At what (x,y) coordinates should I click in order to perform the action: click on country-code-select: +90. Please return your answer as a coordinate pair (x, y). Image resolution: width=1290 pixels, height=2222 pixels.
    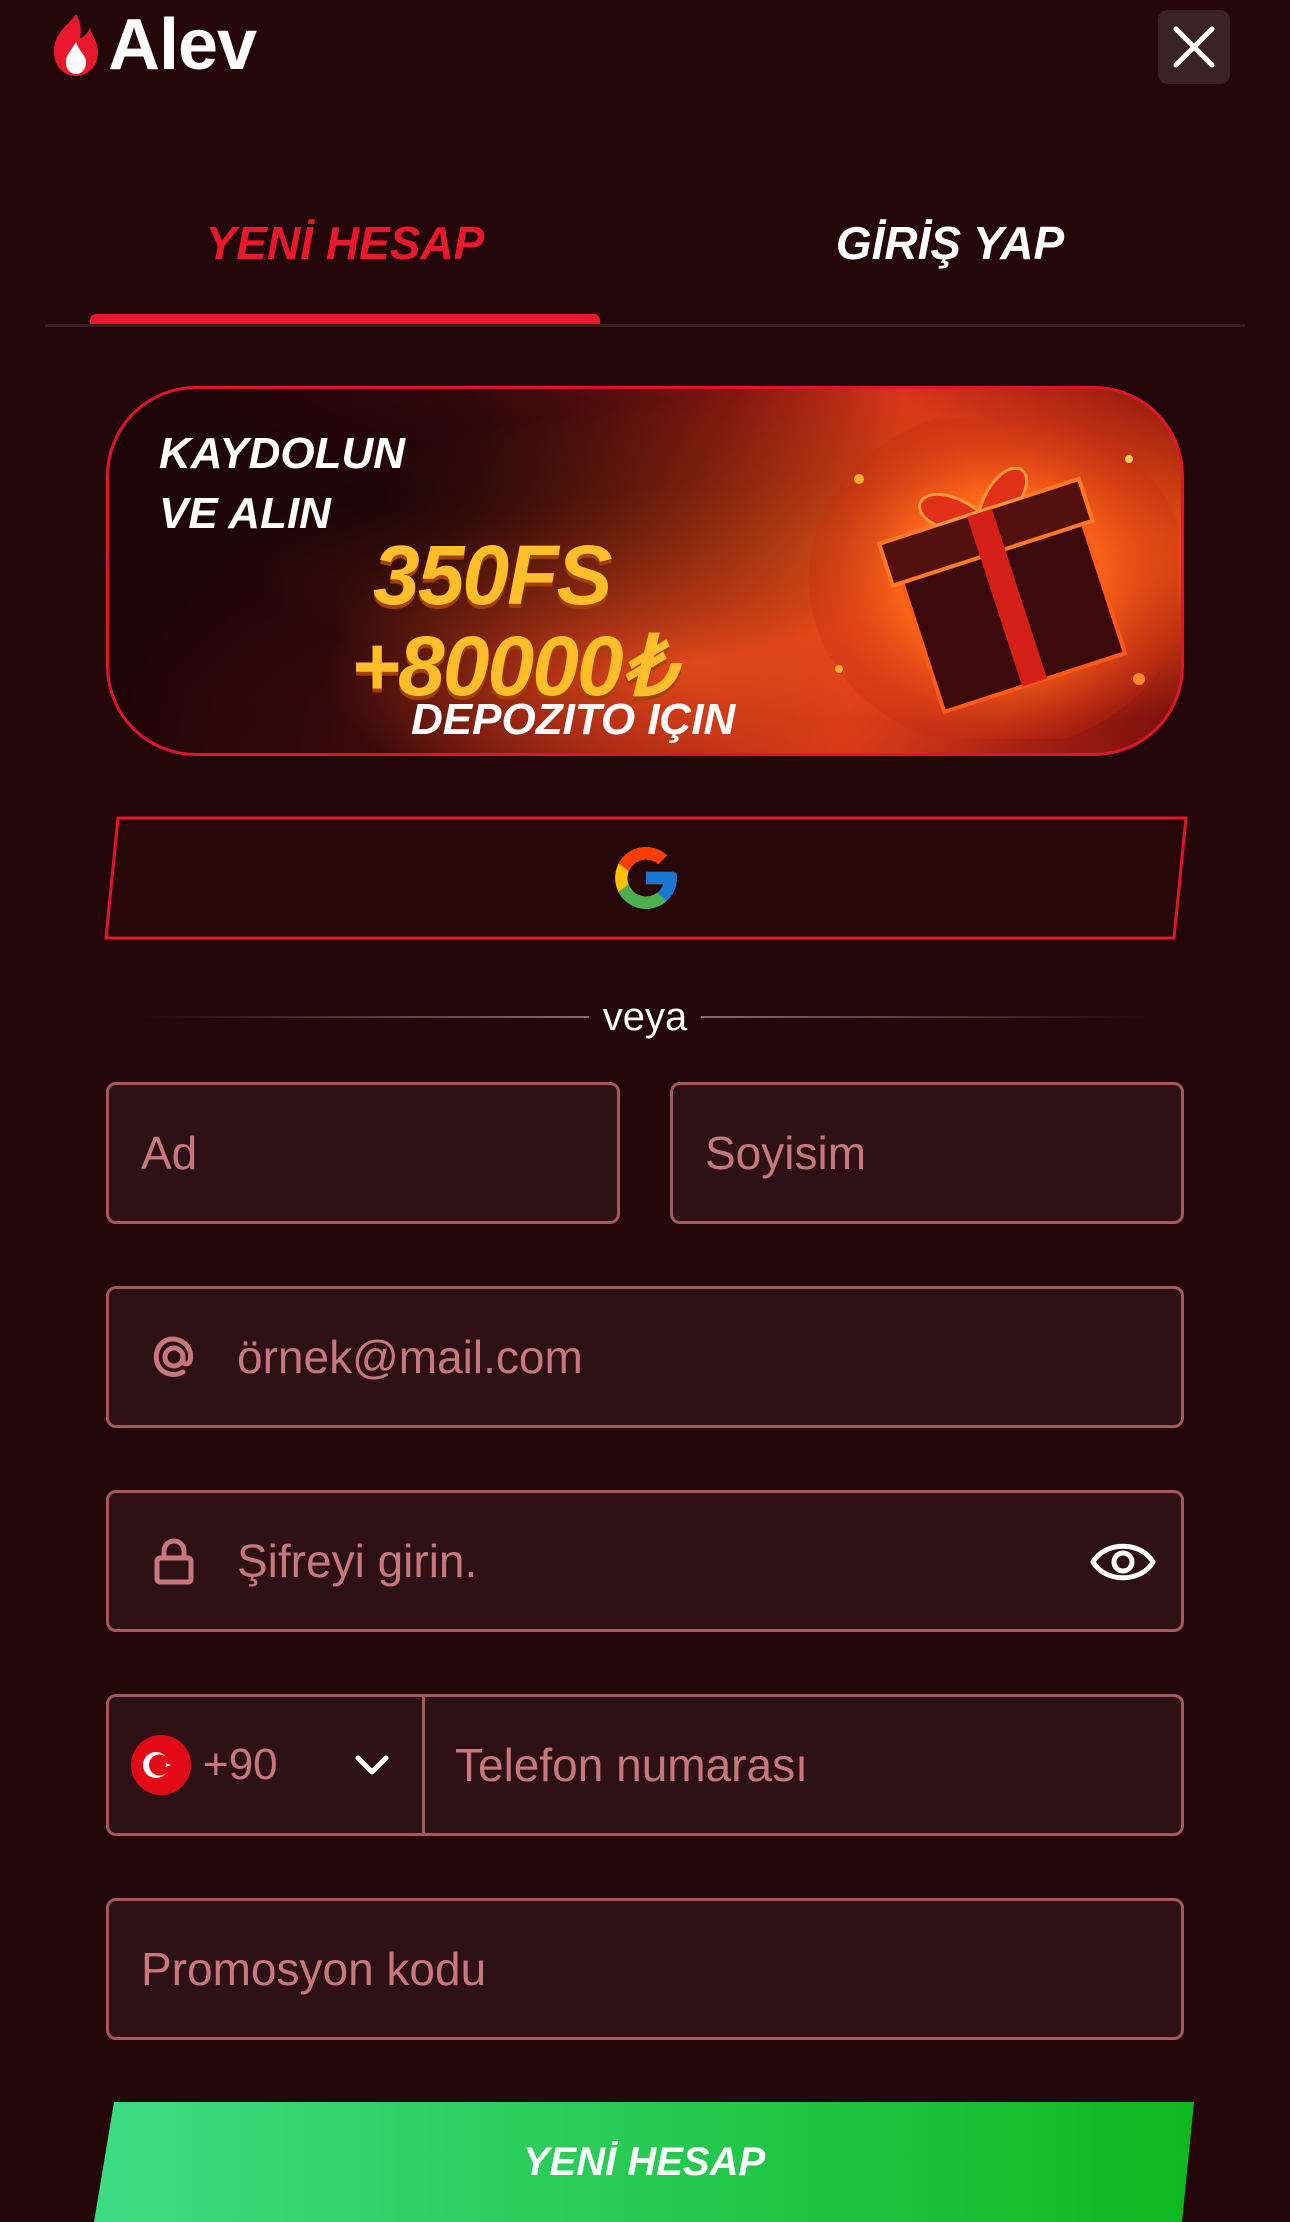
    Looking at the image, I should click on (267, 1765).